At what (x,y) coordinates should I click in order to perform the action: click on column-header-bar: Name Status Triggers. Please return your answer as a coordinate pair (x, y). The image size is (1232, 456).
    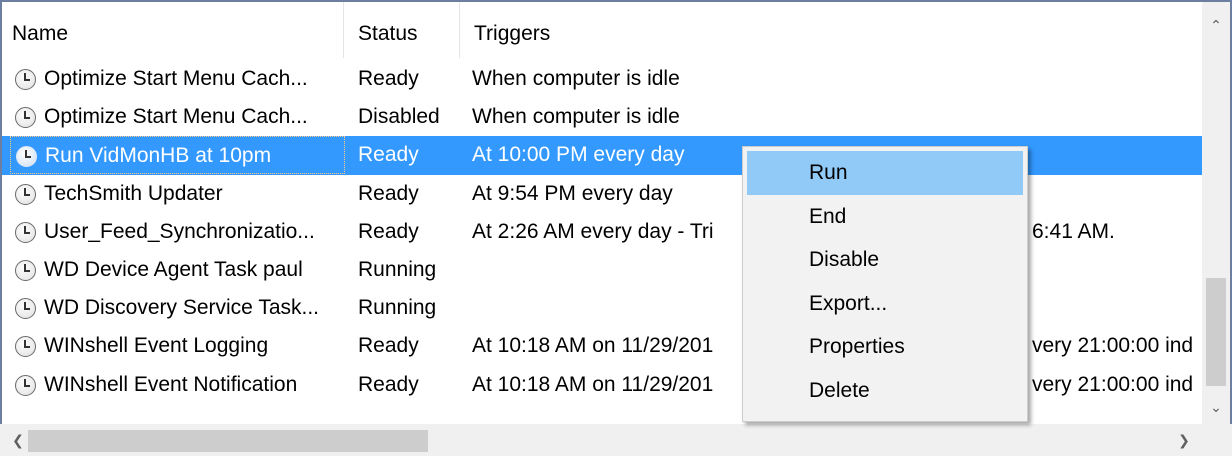
    Looking at the image, I should click on (602, 30).